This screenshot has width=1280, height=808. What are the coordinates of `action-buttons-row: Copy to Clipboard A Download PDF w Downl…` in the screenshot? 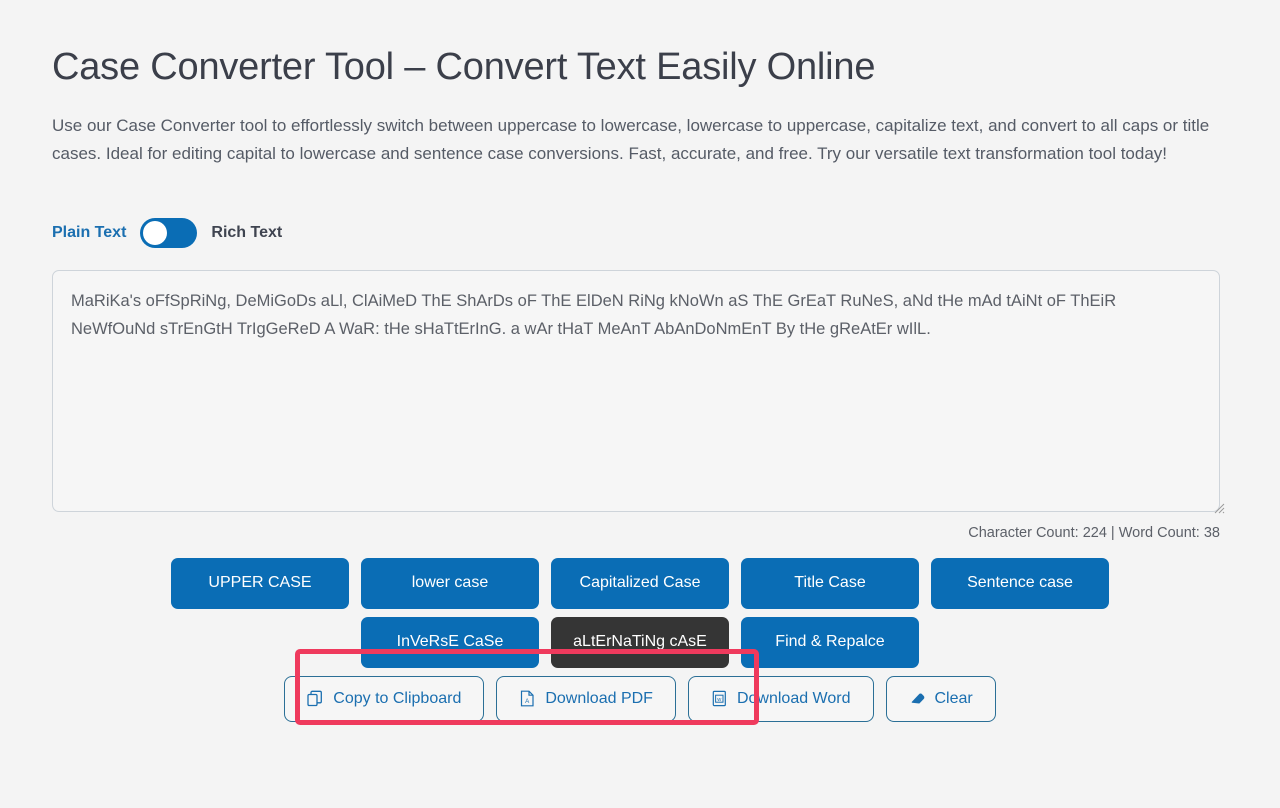 It's located at (640, 698).